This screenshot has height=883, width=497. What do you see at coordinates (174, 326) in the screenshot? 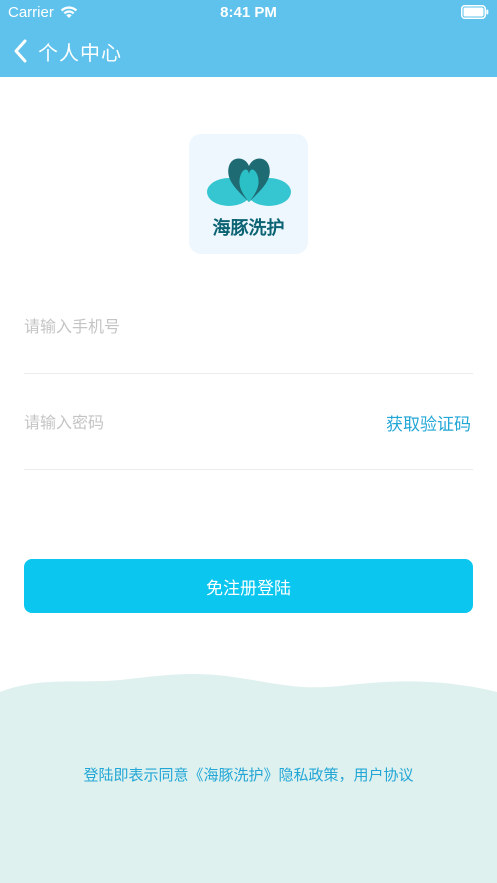
I see `phone-input` at bounding box center [174, 326].